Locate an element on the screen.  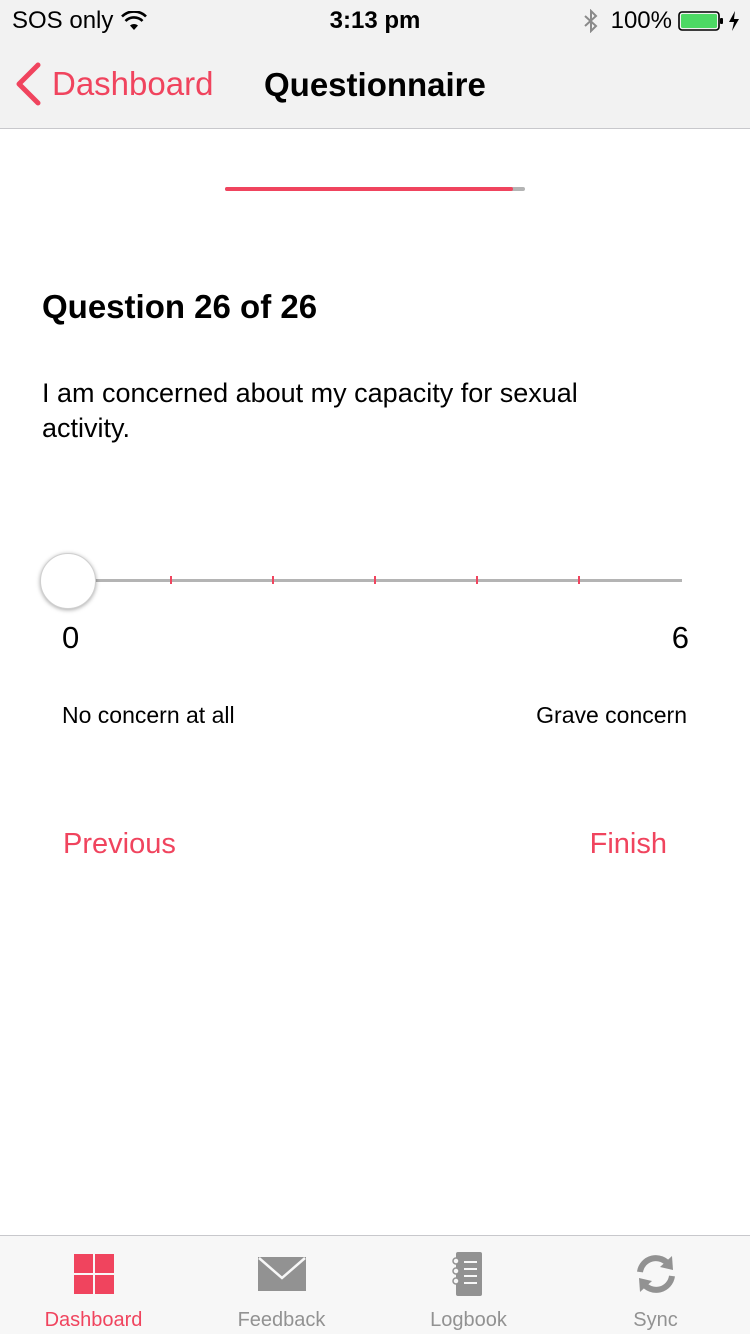
status-right: 100% is located at coordinates (661, 21).